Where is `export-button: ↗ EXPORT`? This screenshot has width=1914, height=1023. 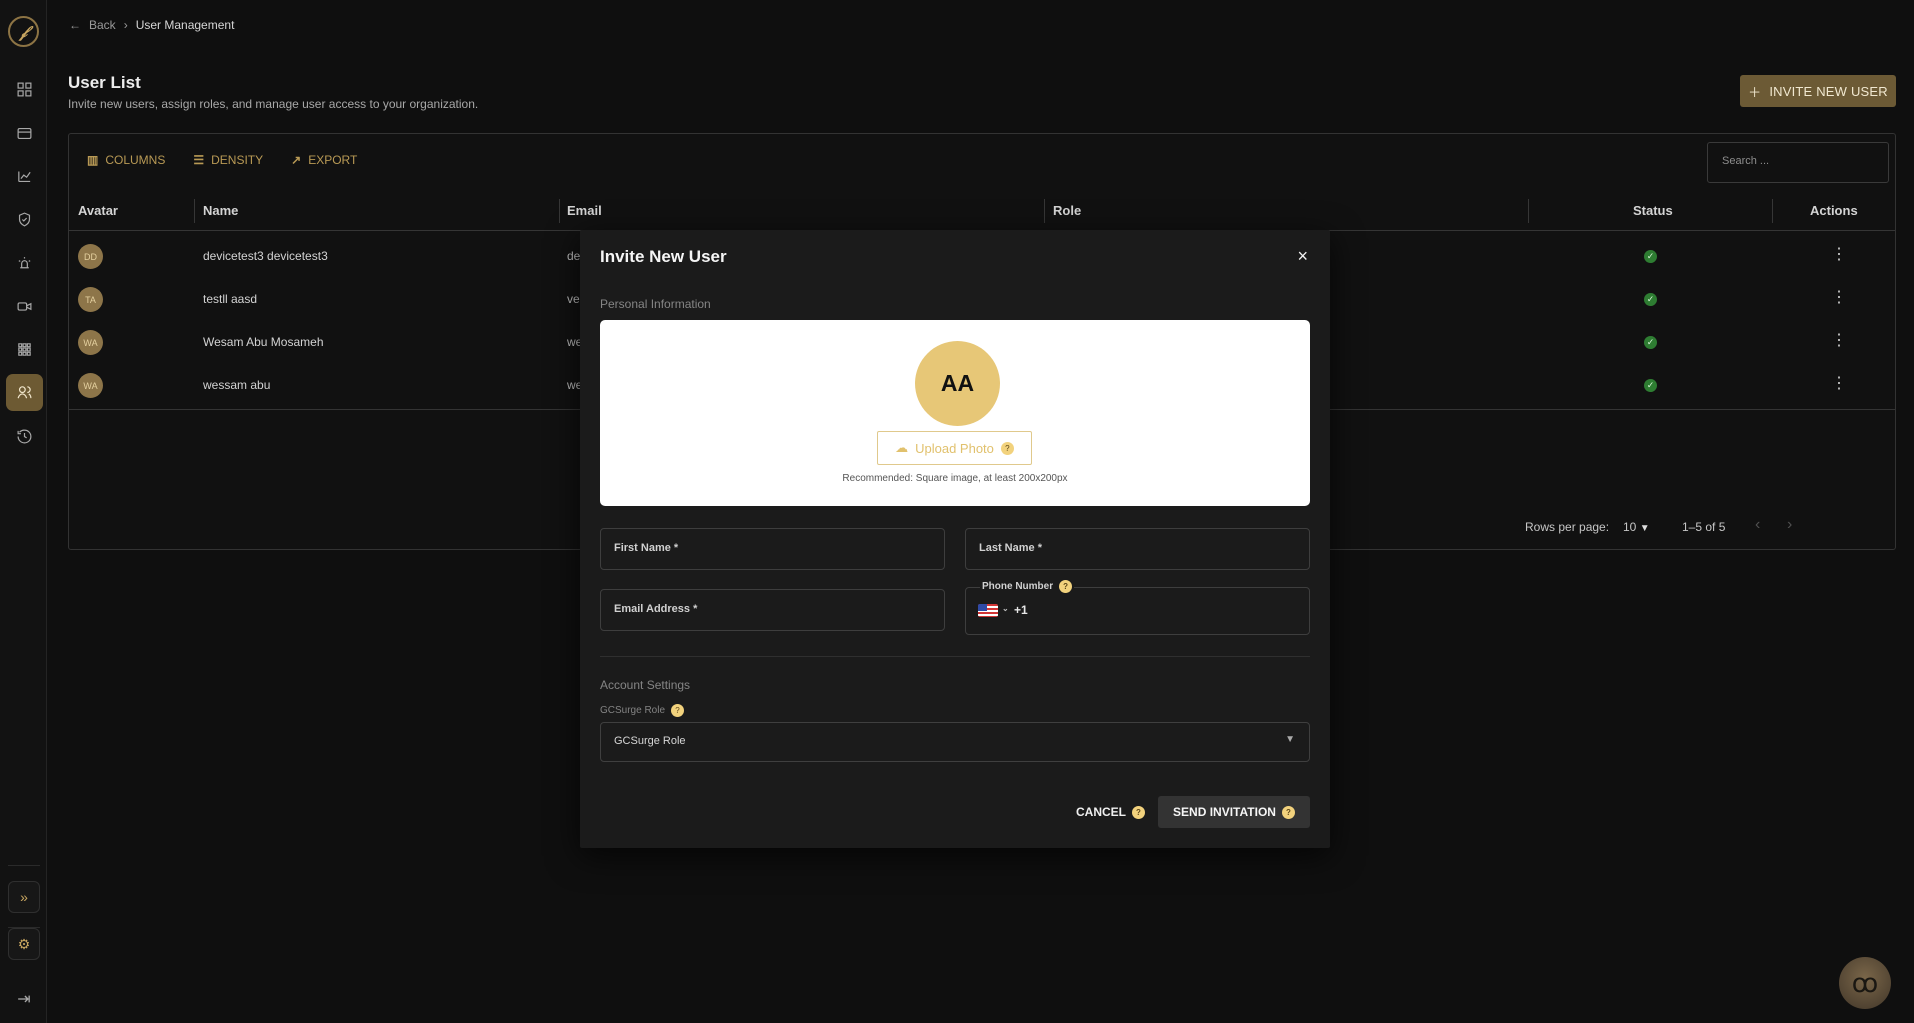
export-button: ↗ EXPORT is located at coordinates (324, 160).